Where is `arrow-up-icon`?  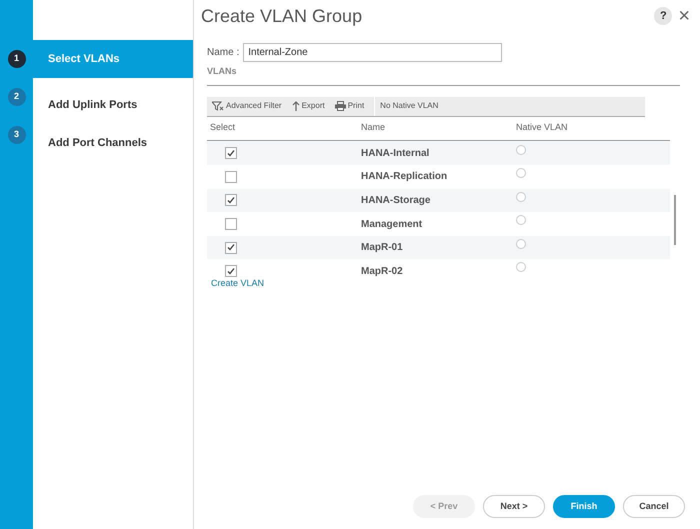 arrow-up-icon is located at coordinates (296, 106).